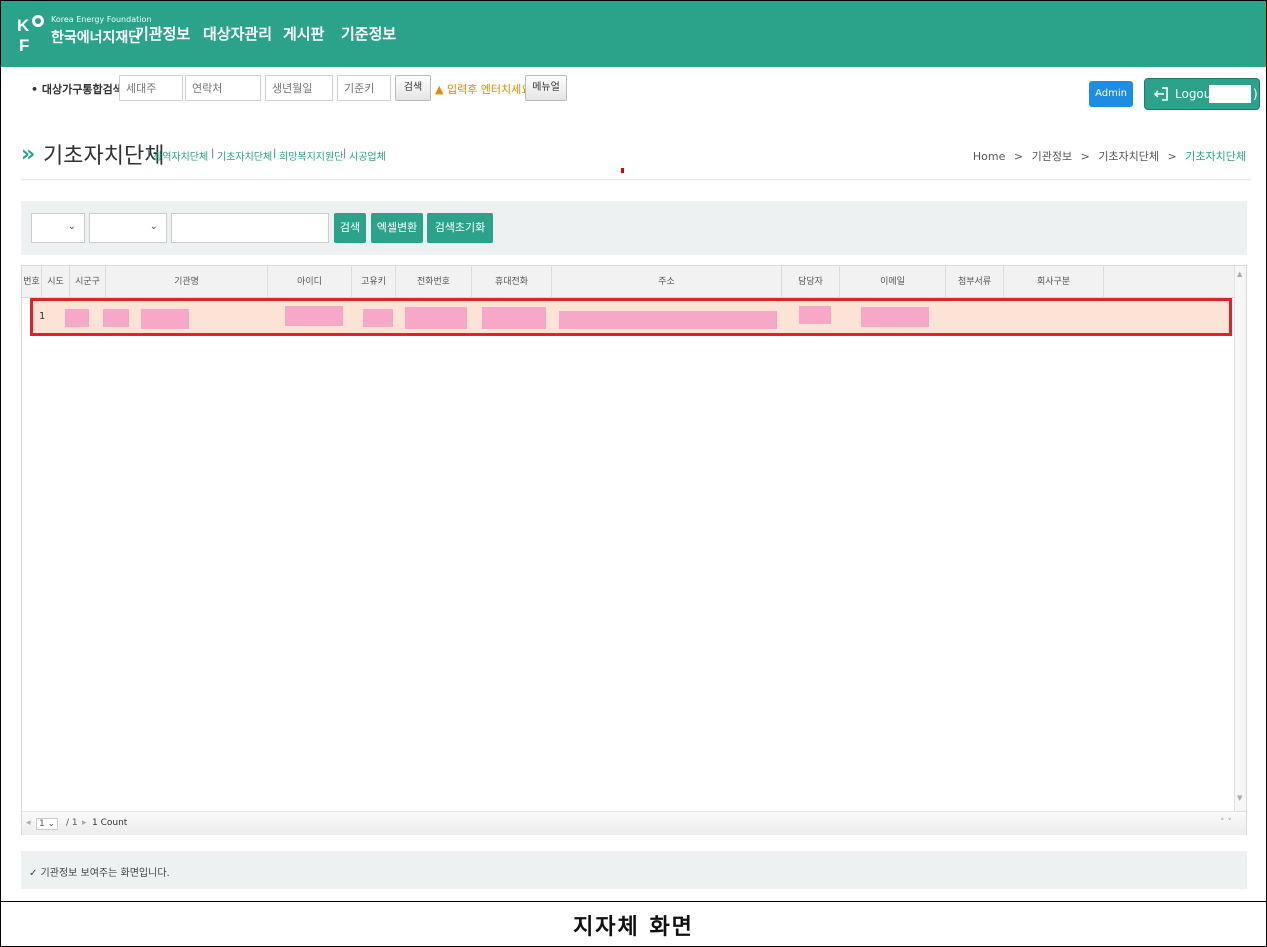 This screenshot has height=947, width=1267. What do you see at coordinates (311, 155) in the screenshot?
I see `sublink-welfare-team: 희망복지지원단` at bounding box center [311, 155].